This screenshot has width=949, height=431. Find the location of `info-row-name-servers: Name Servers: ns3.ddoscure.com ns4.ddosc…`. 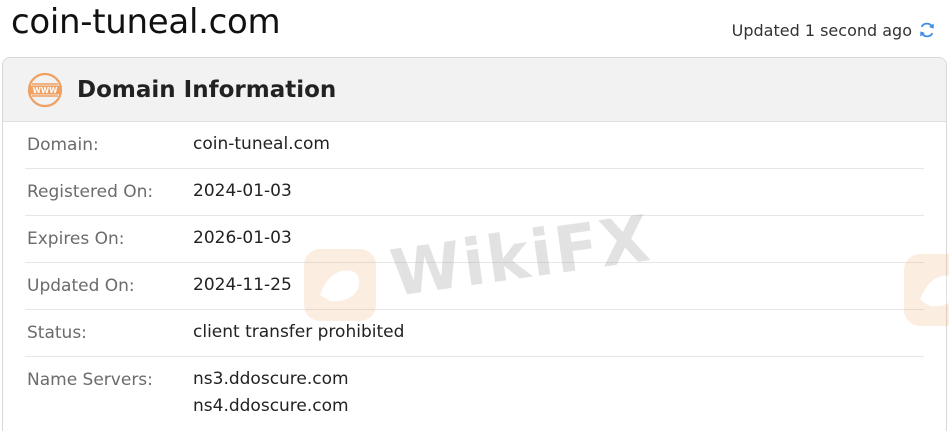

info-row-name-servers: Name Servers: ns3.ddoscure.com ns4.ddosc… is located at coordinates (474, 388).